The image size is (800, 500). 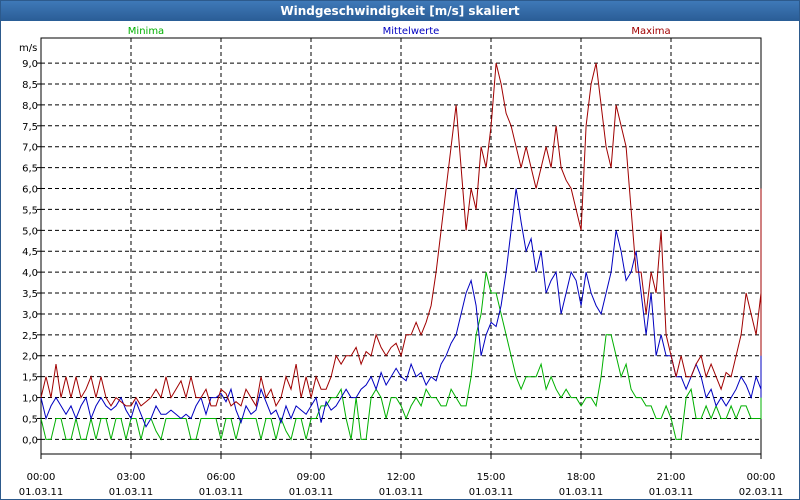 I want to click on window-title: Windgeschwindigkeit [m/s] skaliert, so click(x=400, y=11).